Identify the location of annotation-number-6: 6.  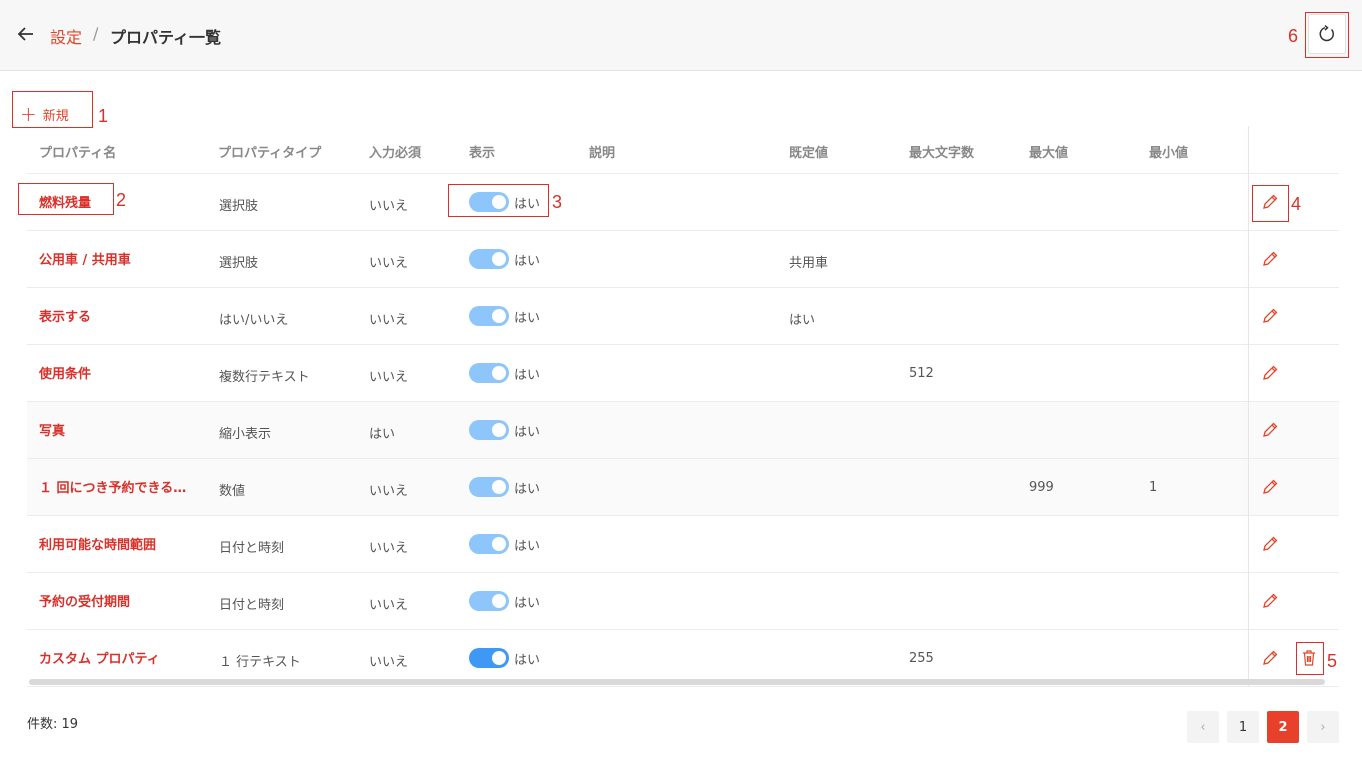
(1293, 36).